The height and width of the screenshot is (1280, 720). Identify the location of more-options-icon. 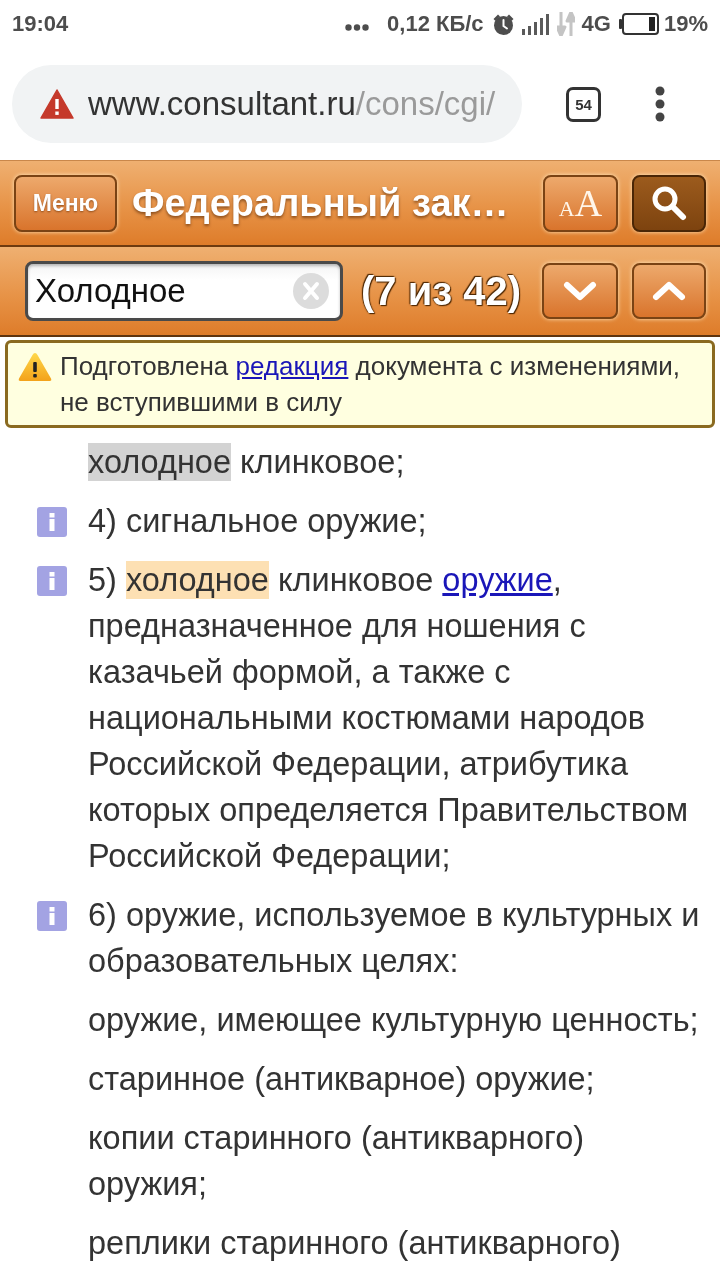
(660, 104).